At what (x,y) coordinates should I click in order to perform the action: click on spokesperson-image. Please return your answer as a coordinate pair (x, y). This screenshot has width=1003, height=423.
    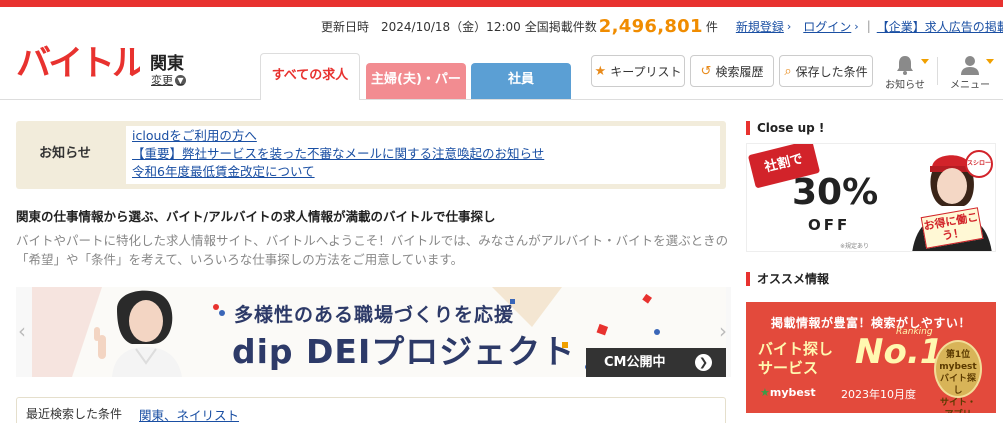
    Looking at the image, I should click on (138, 333).